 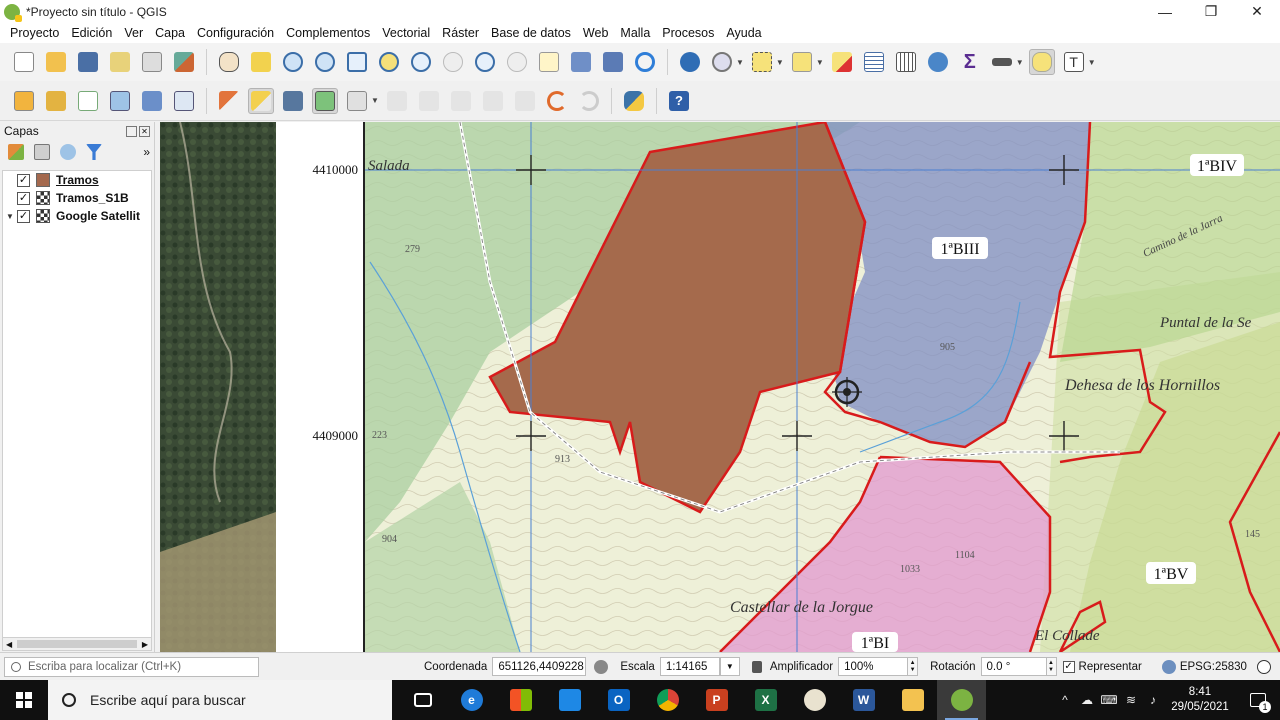 What do you see at coordinates (1165, 11) in the screenshot?
I see `minimize-button: —` at bounding box center [1165, 11].